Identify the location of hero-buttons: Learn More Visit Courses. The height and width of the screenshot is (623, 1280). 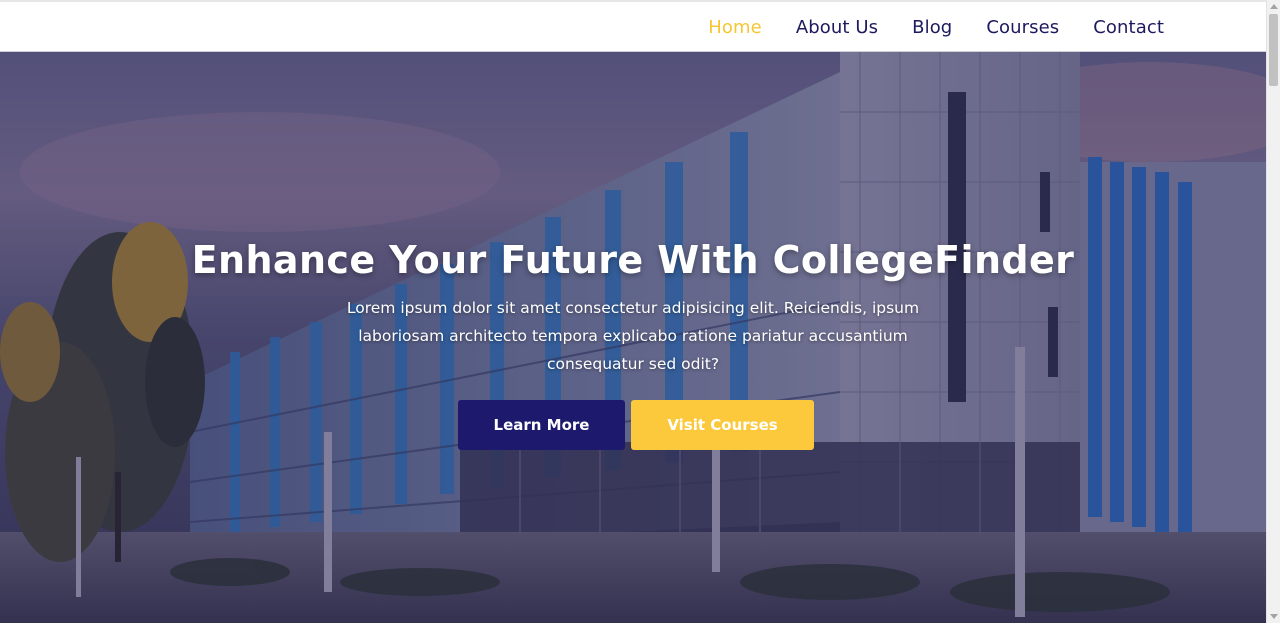
(633, 425).